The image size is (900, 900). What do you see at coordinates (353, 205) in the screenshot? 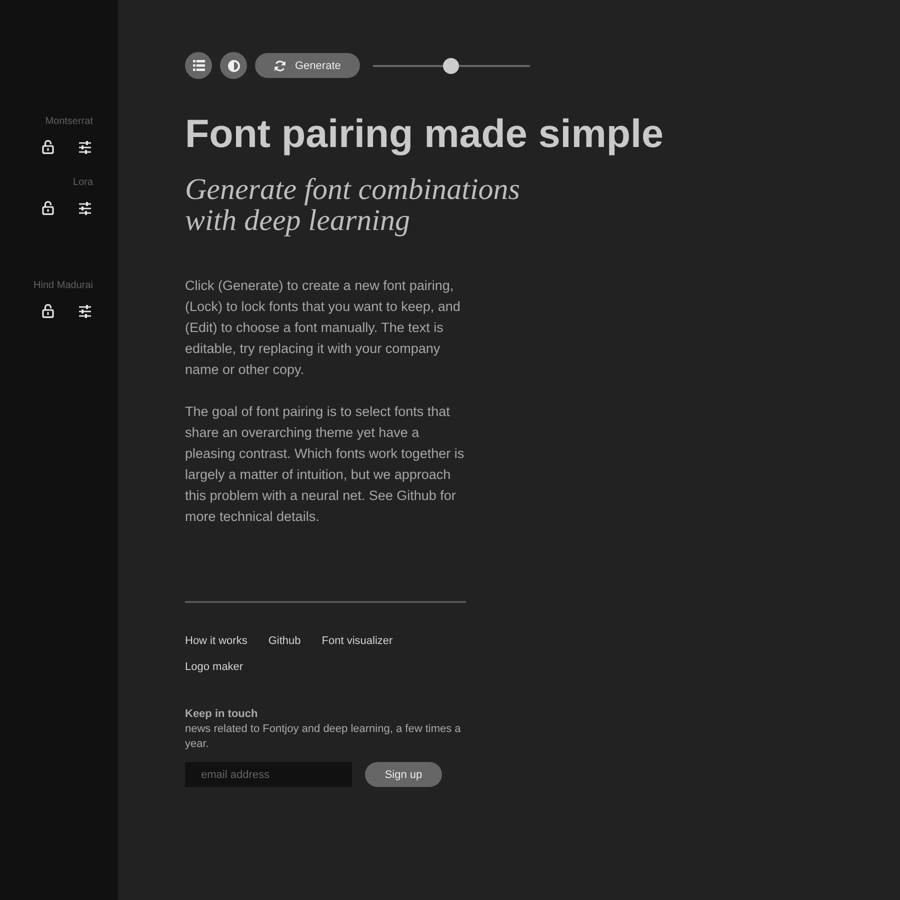
I see `page-subheading: Generate font combinations with deep learning` at bounding box center [353, 205].